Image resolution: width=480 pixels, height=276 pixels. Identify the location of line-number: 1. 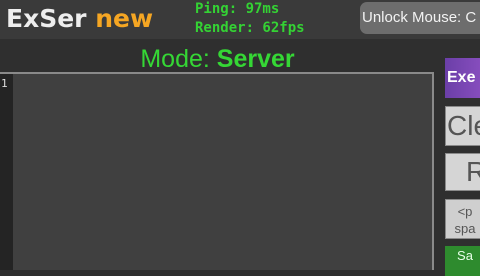
(4, 83).